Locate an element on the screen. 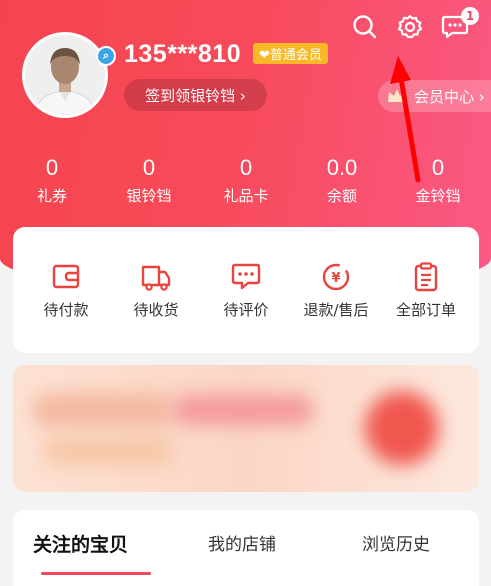 Image resolution: width=491 pixels, height=586 pixels. wallet-icon is located at coordinates (66, 276).